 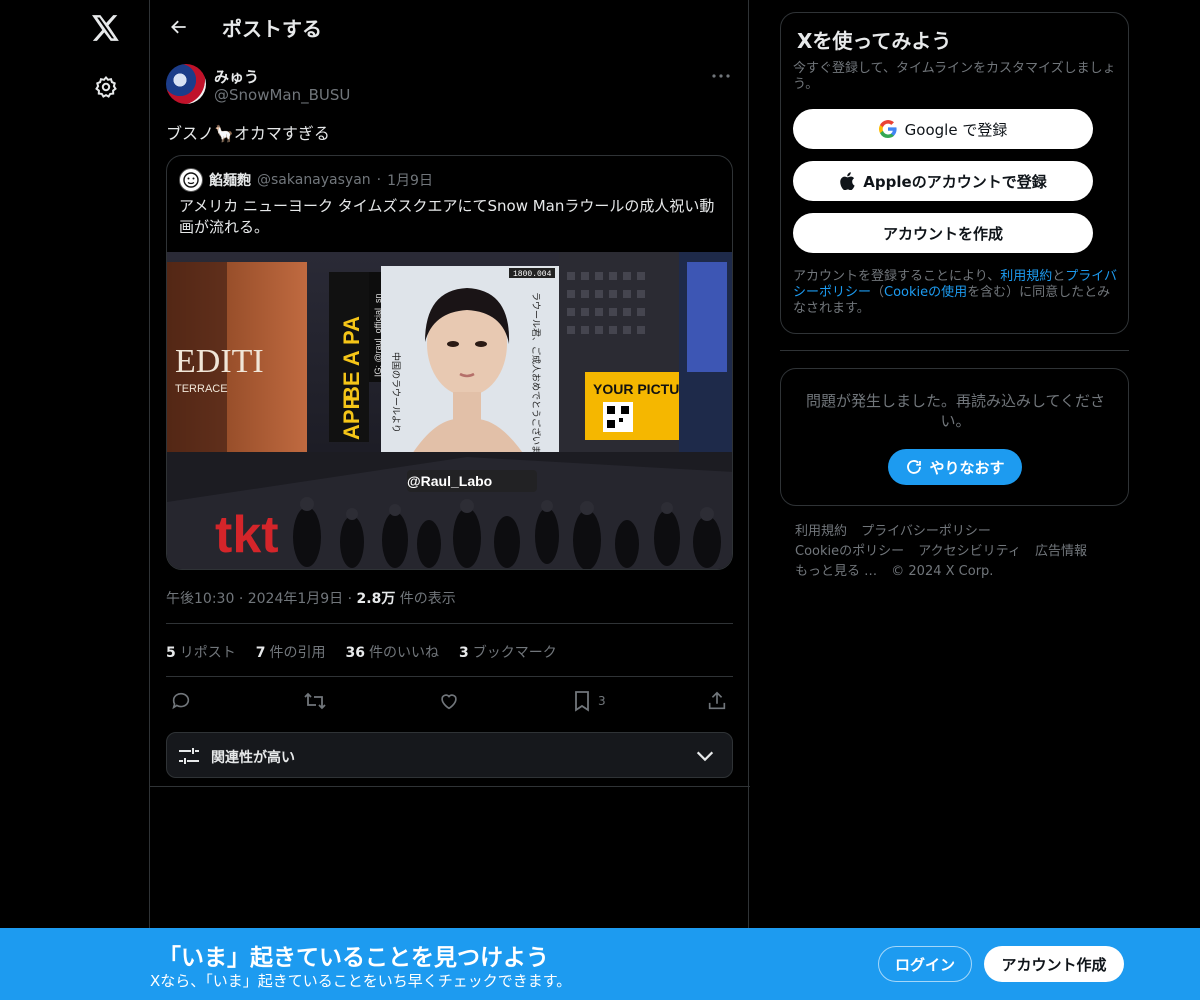 I want to click on stat-count: 5, so click(x=171, y=653).